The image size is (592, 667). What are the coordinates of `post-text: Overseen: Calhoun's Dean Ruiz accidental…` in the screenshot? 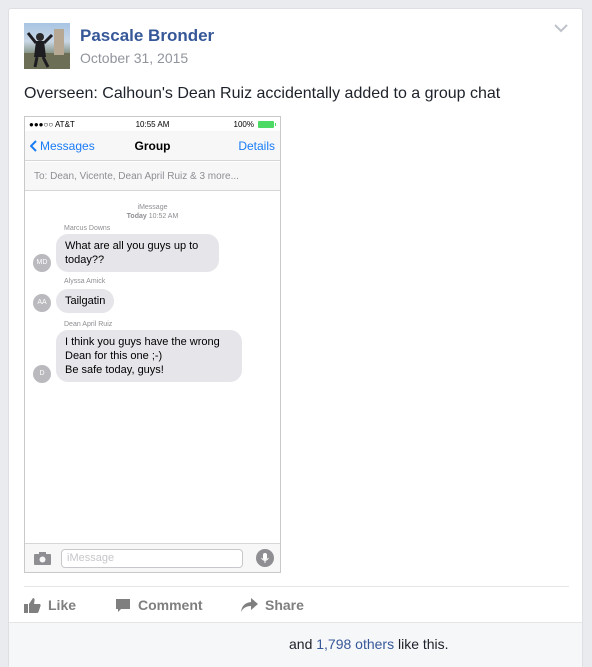 It's located at (262, 93).